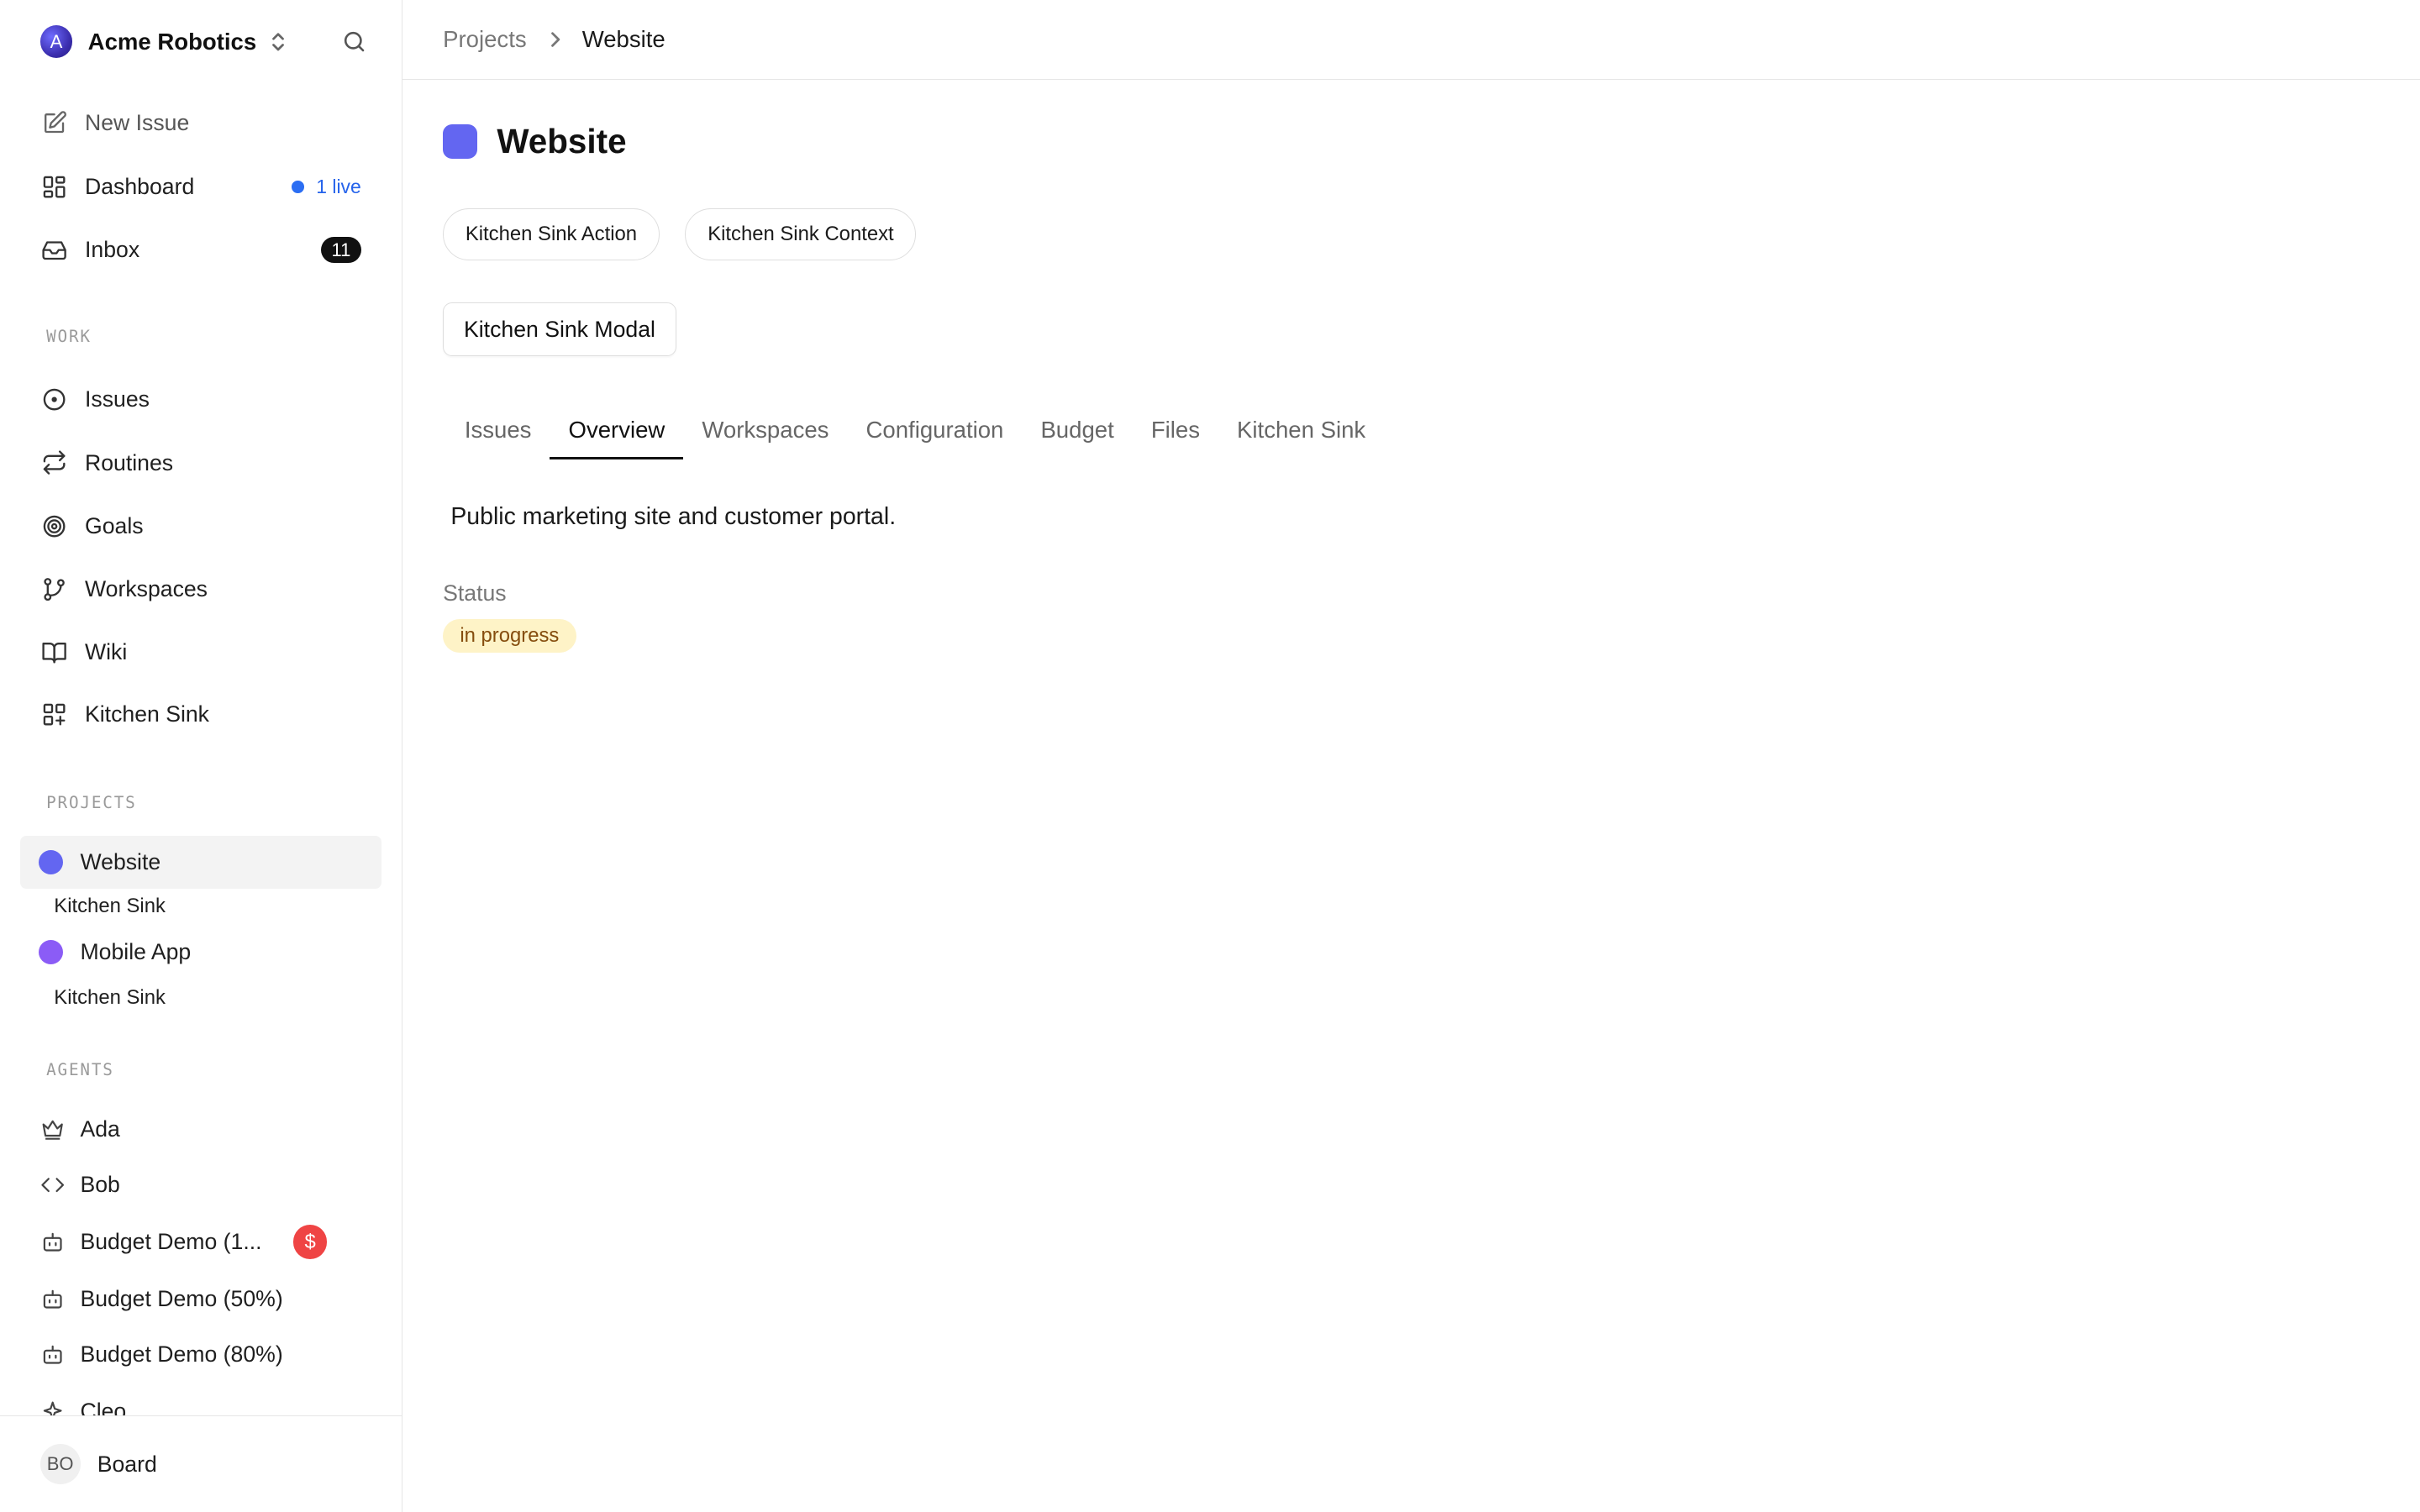 The width and height of the screenshot is (2420, 1512). I want to click on sidebar-item-kitchen-sink: Kitchen Sink, so click(200, 714).